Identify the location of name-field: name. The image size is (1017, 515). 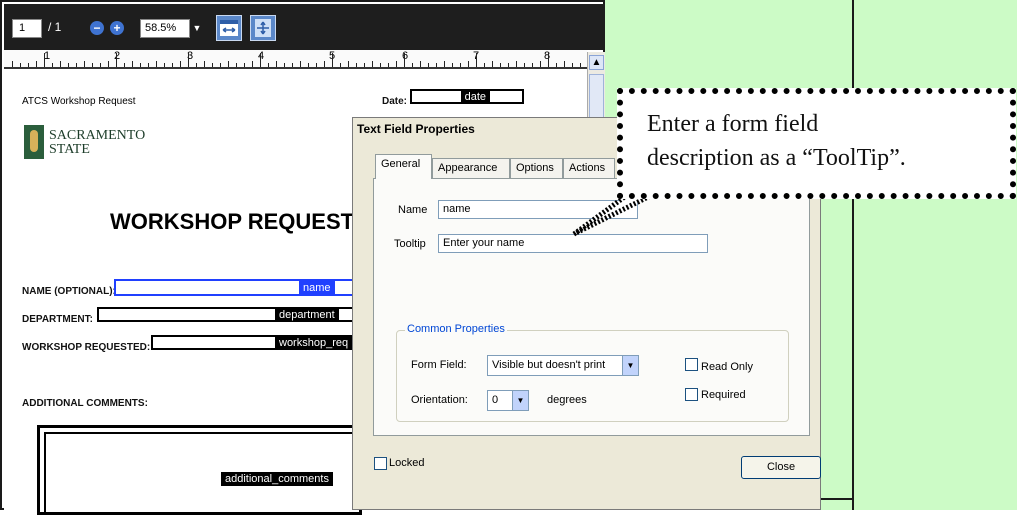
(236, 287).